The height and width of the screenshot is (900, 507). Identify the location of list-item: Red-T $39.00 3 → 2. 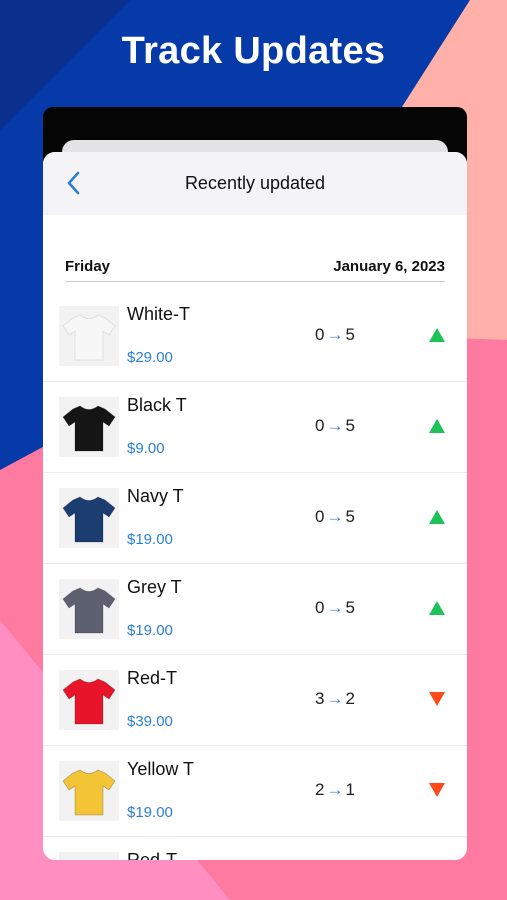
(255, 700).